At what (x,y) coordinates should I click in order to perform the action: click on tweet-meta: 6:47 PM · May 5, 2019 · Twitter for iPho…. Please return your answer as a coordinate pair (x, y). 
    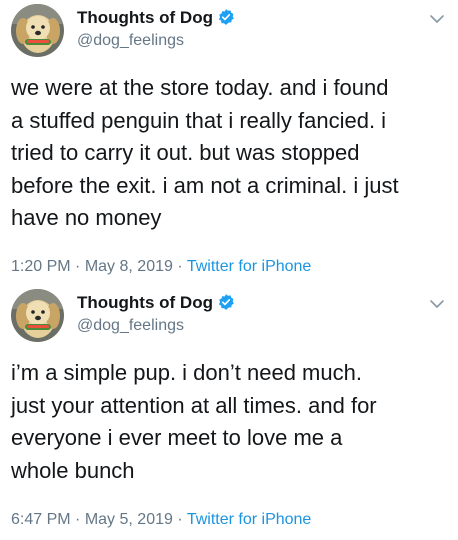
    Looking at the image, I should click on (161, 520).